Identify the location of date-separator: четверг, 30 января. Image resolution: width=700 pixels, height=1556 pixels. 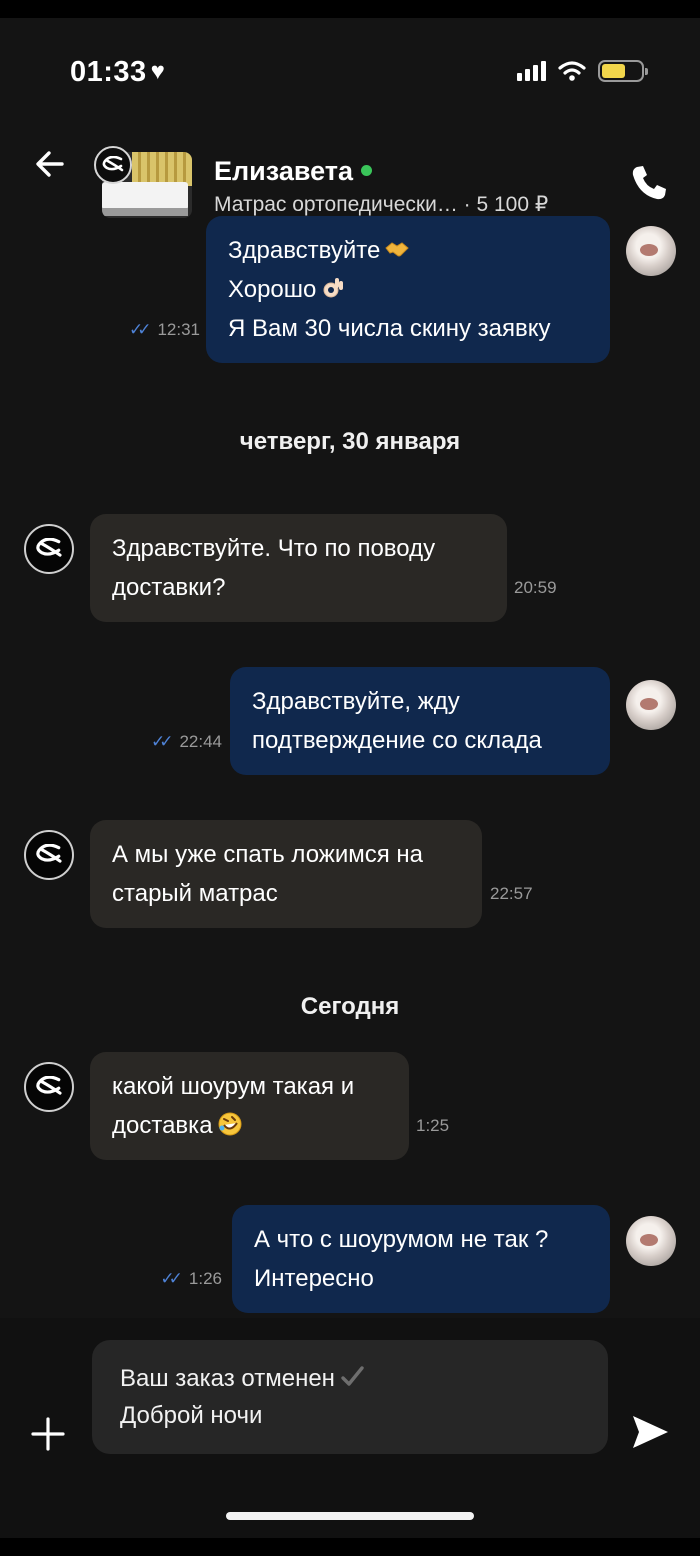
(350, 441).